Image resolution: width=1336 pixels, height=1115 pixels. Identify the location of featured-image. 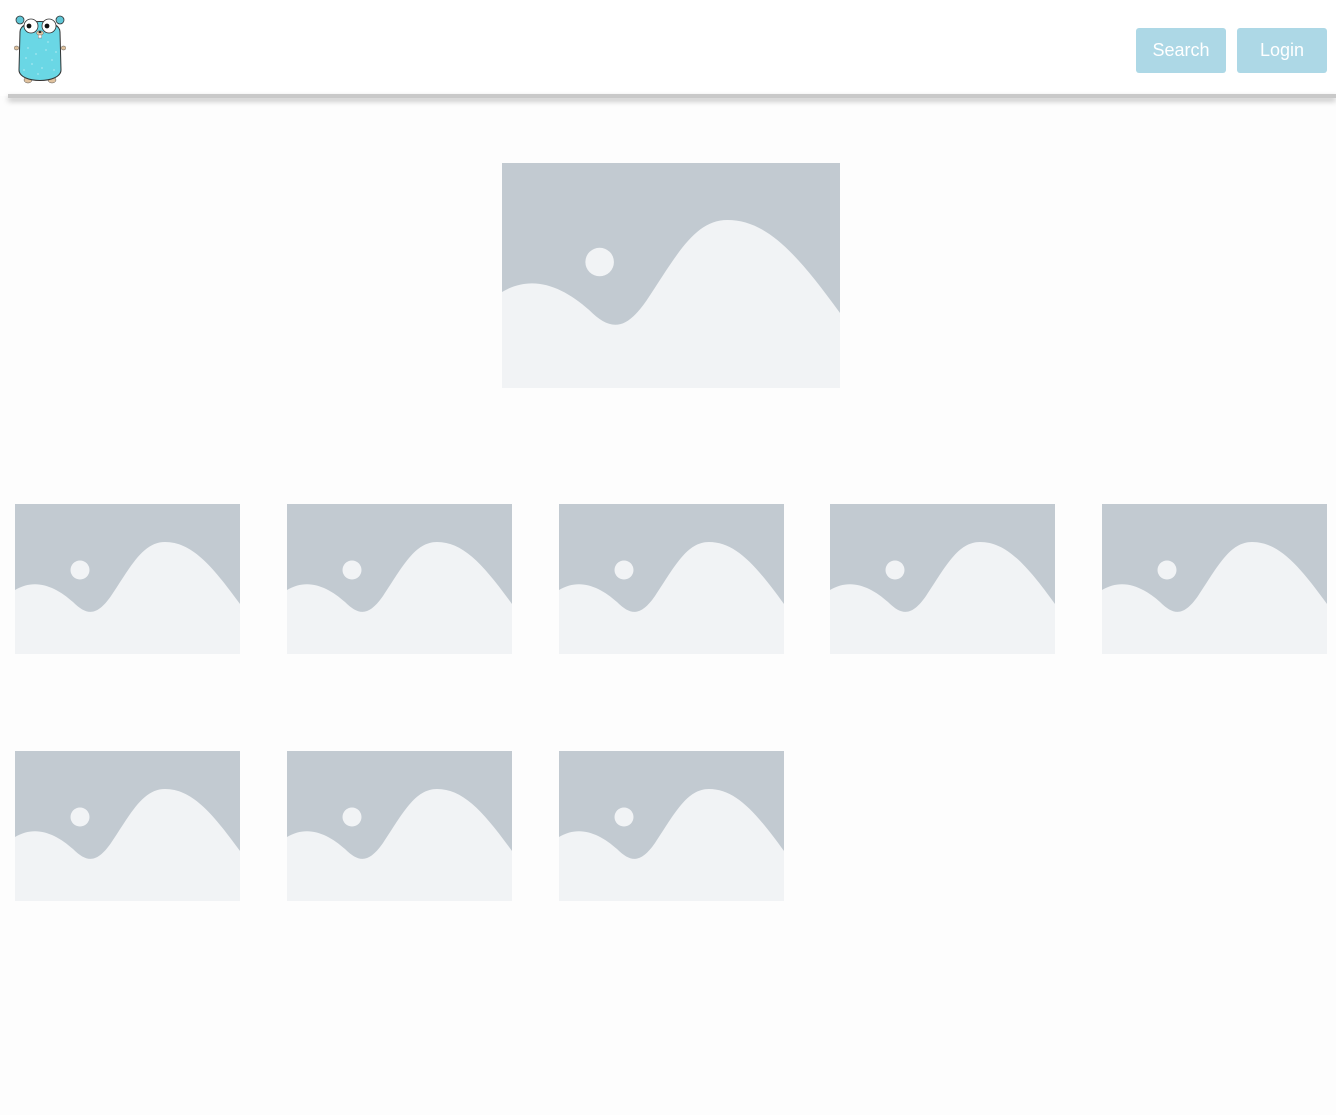
(671, 275).